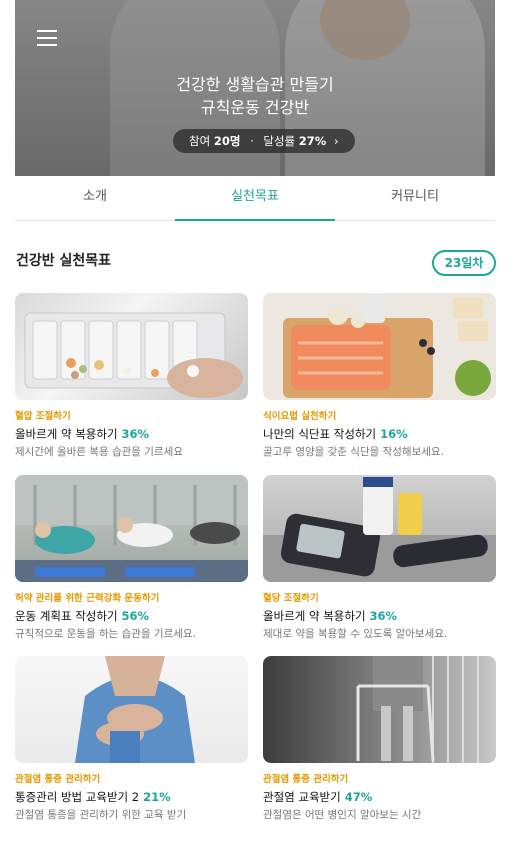 Image resolution: width=515 pixels, height=855 pixels. I want to click on exercise-class-image, so click(131, 528).